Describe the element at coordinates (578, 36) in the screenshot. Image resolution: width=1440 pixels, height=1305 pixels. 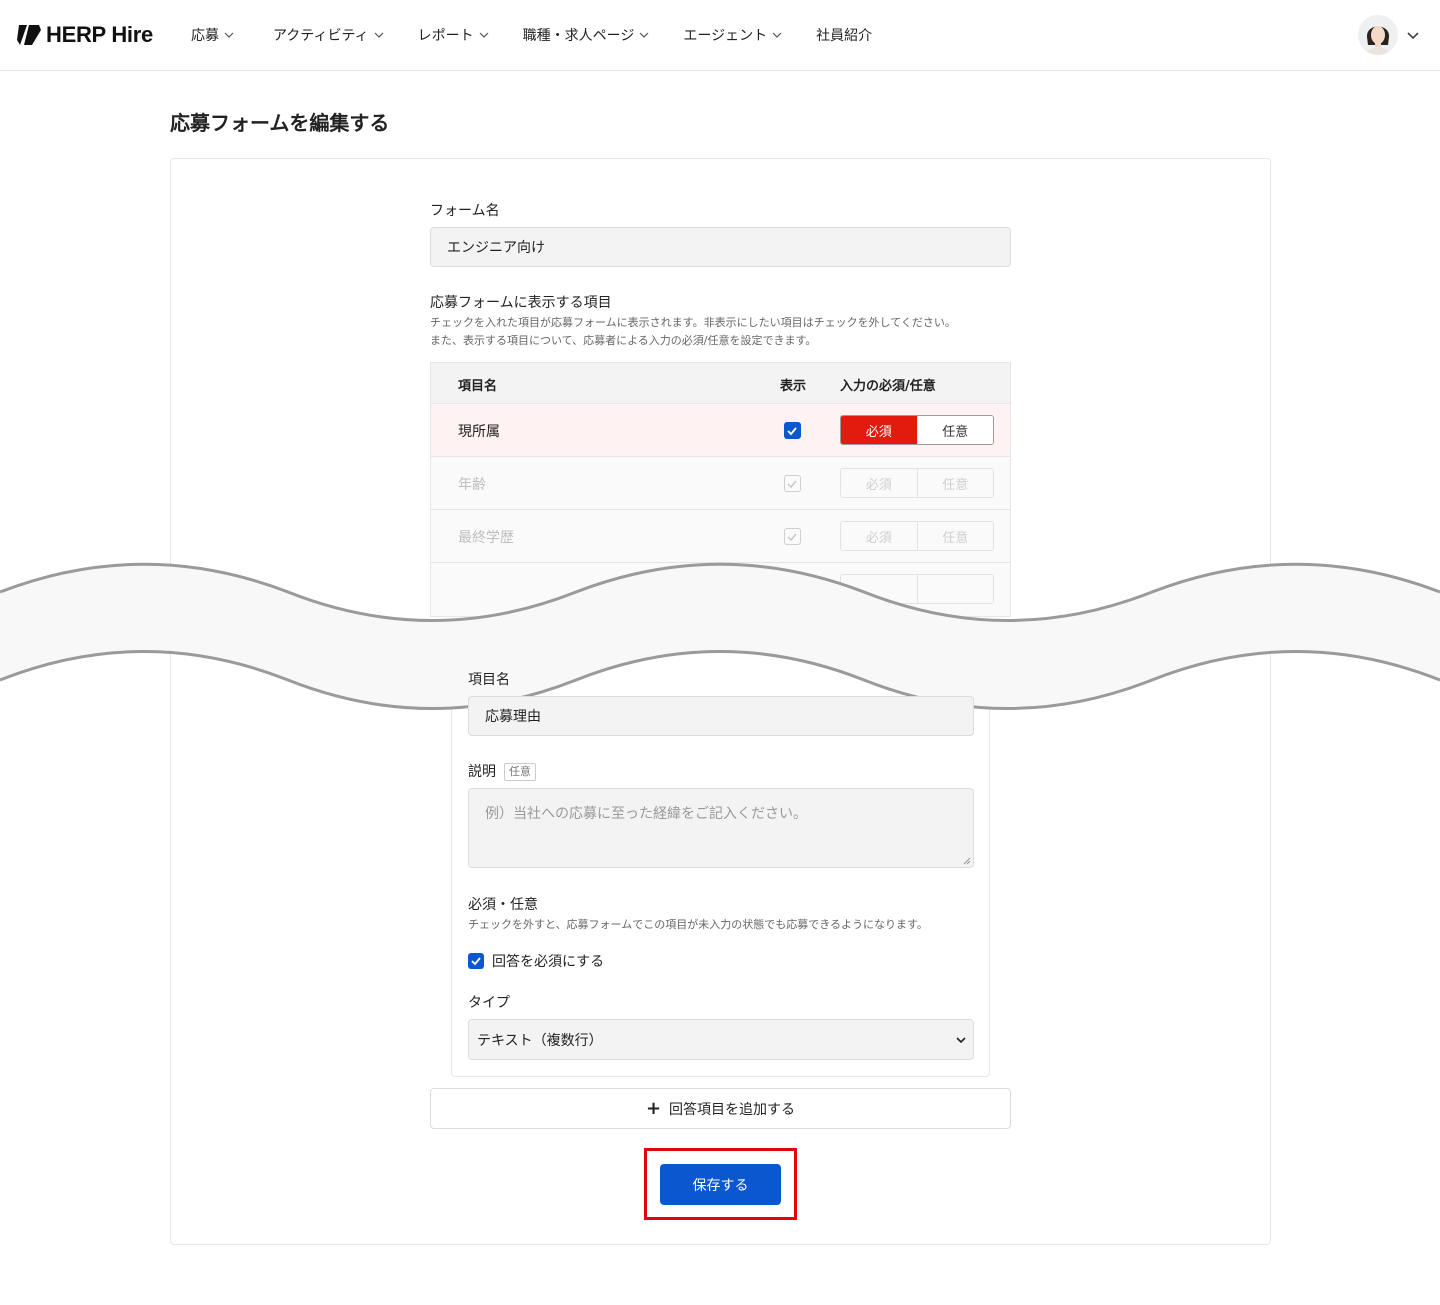
I see `nav-item-label: 職種・求人ページ` at that location.